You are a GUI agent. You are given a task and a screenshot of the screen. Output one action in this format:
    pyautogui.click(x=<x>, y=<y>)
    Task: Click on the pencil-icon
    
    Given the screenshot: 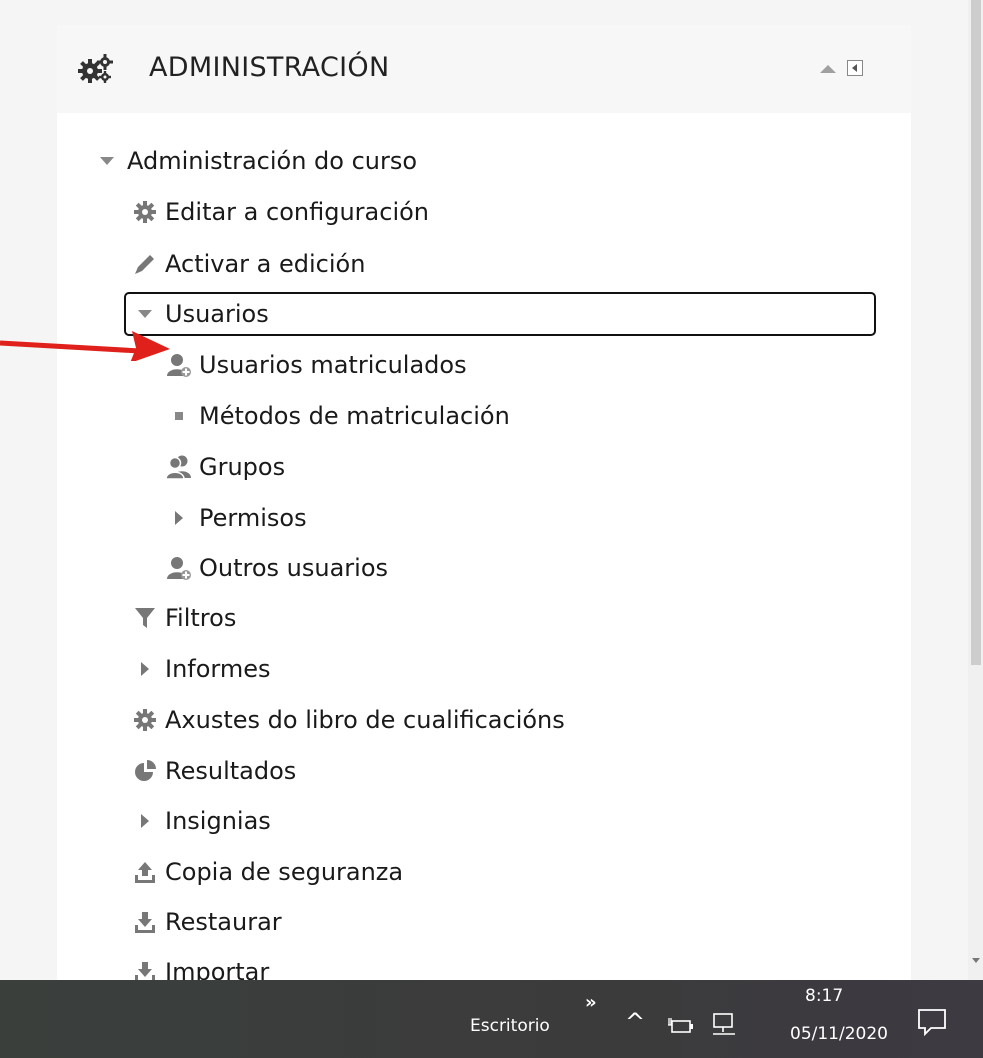 What is the action you would take?
    pyautogui.click(x=145, y=264)
    